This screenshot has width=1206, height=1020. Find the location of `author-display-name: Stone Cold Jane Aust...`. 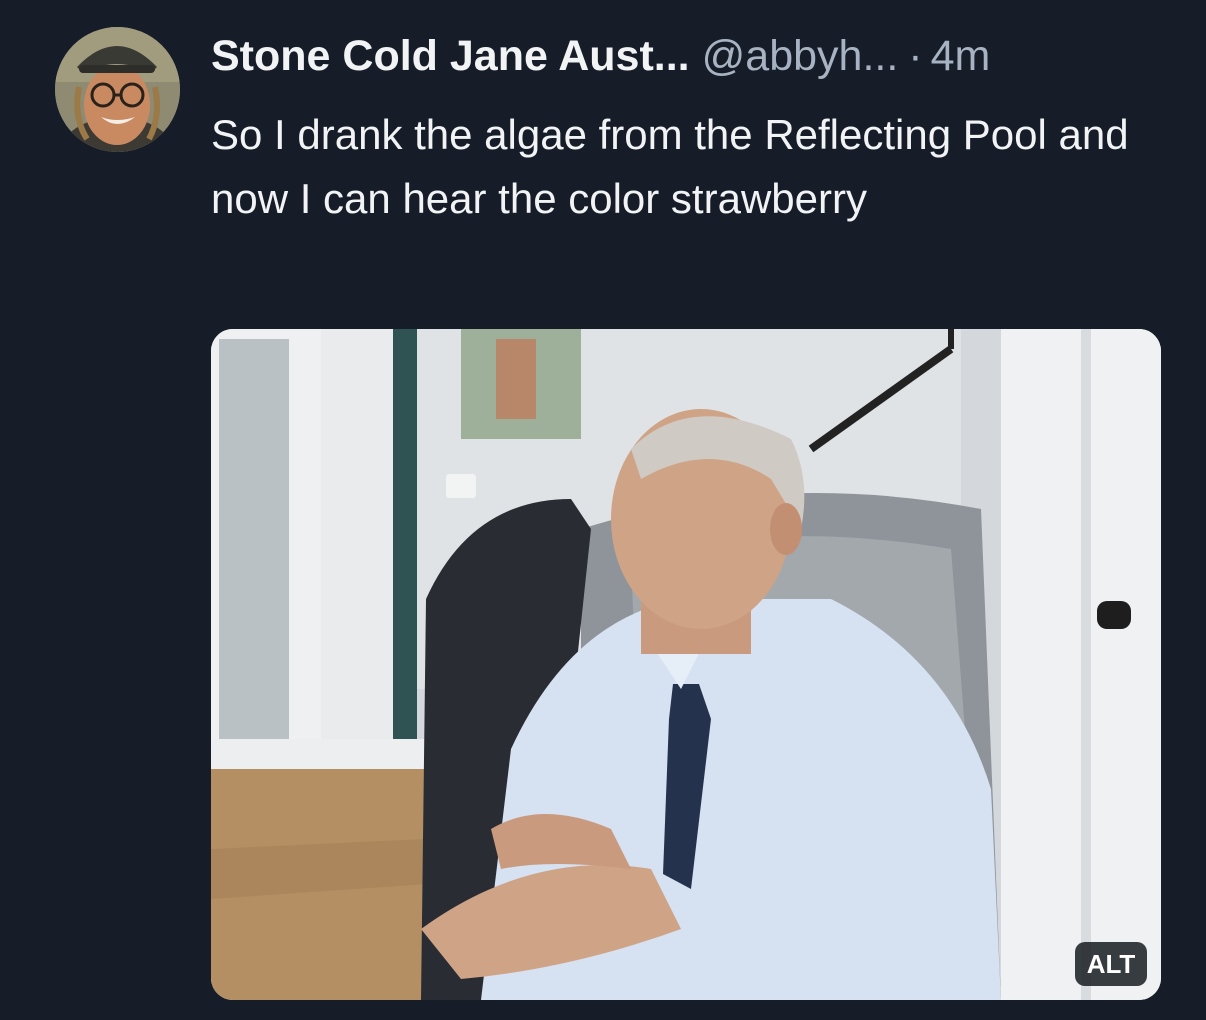

author-display-name: Stone Cold Jane Aust... is located at coordinates (450, 56).